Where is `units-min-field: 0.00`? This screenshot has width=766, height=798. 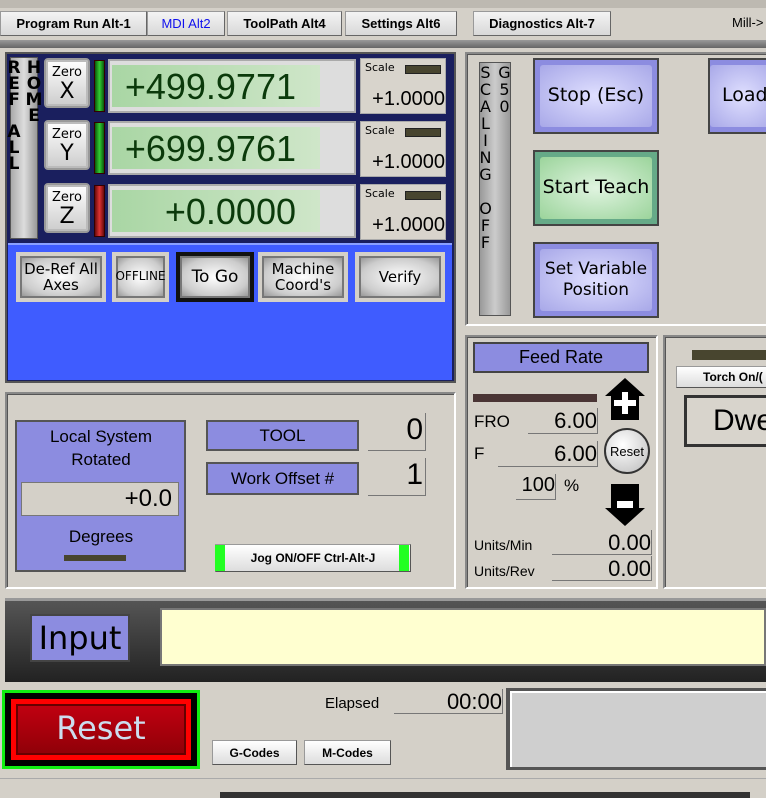
units-min-field: 0.00 is located at coordinates (602, 542).